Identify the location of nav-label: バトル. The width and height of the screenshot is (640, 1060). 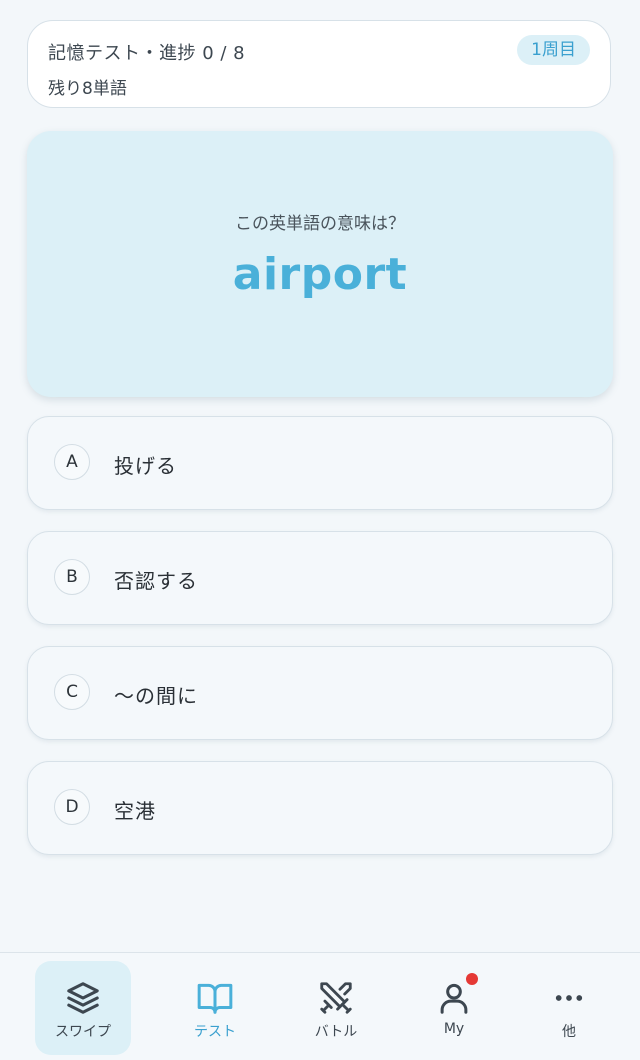
(336, 1032).